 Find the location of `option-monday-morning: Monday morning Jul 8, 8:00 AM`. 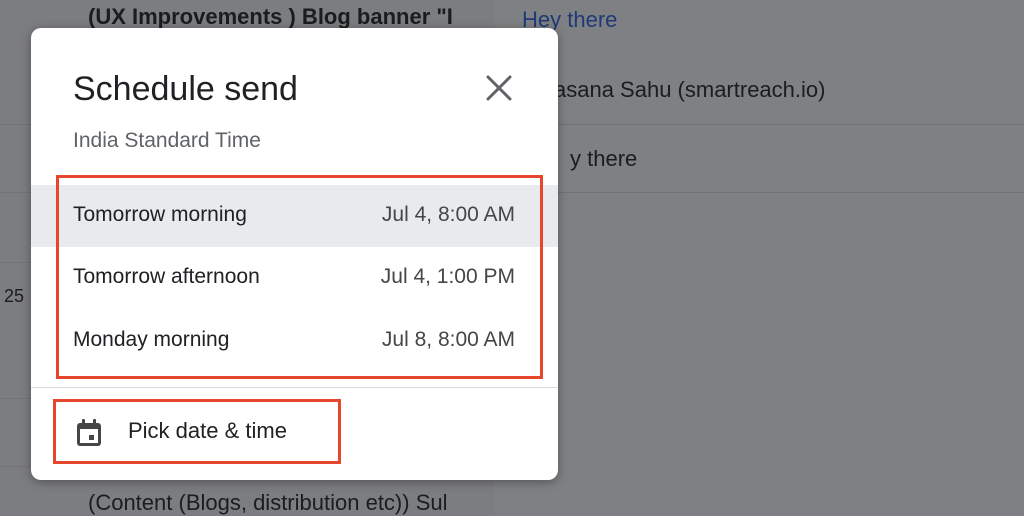

option-monday-morning: Monday morning Jul 8, 8:00 AM is located at coordinates (294, 341).